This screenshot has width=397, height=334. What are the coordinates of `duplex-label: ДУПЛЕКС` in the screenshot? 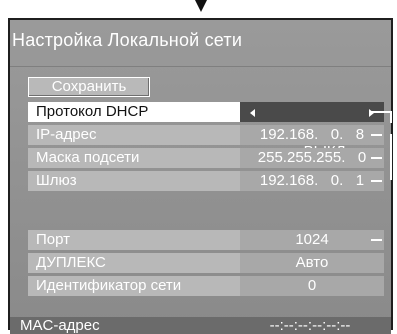 It's located at (134, 263).